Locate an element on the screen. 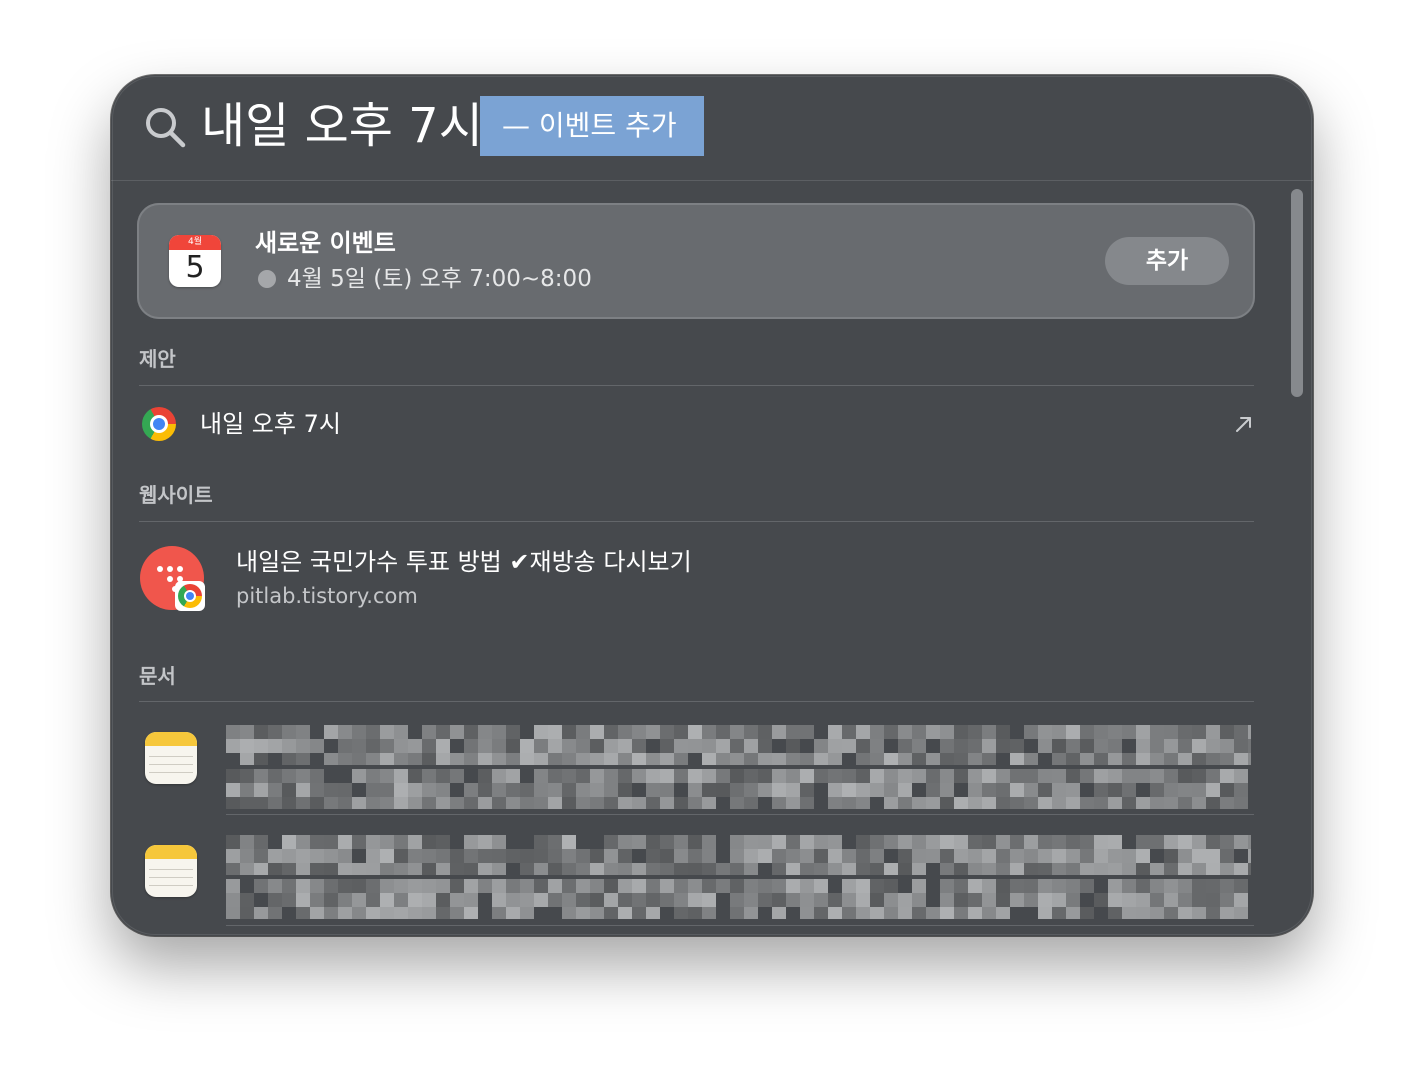 The image size is (1424, 1084). calendar-icon-month: 4월 is located at coordinates (195, 242).